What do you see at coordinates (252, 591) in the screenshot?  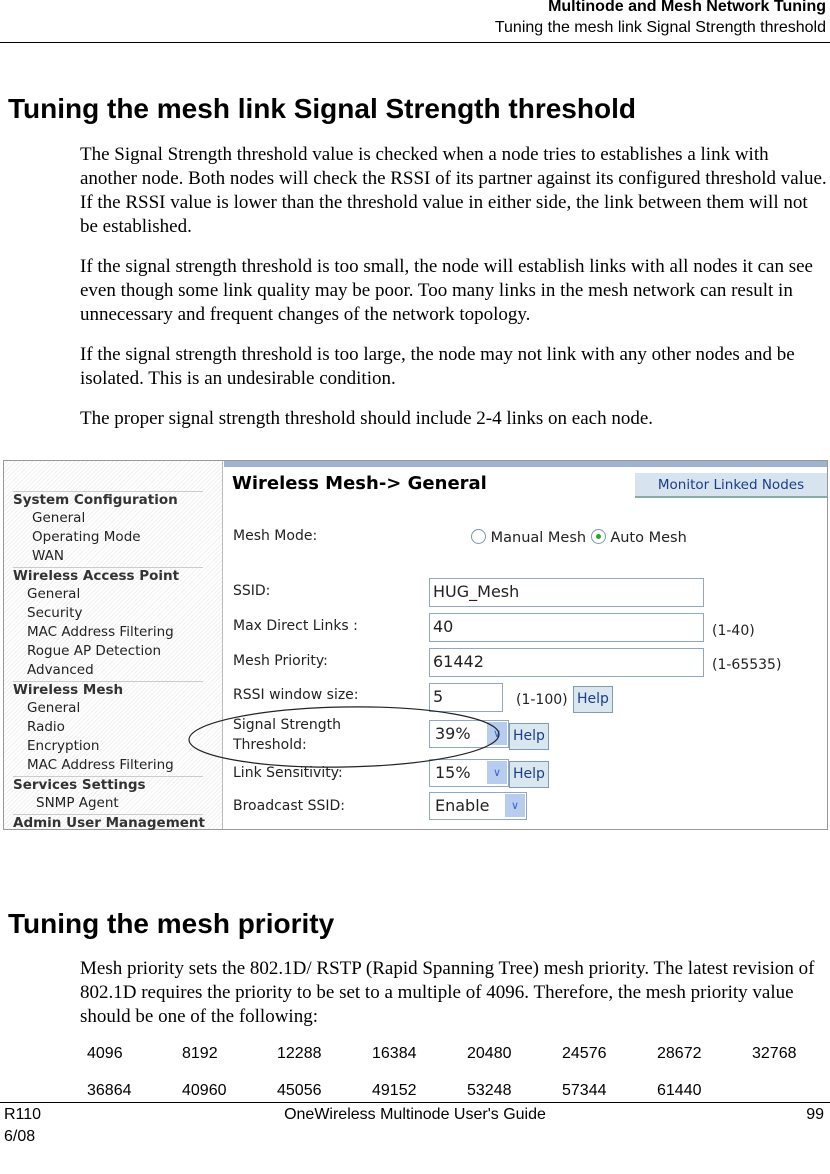 I see `ssid-label: SSID:` at bounding box center [252, 591].